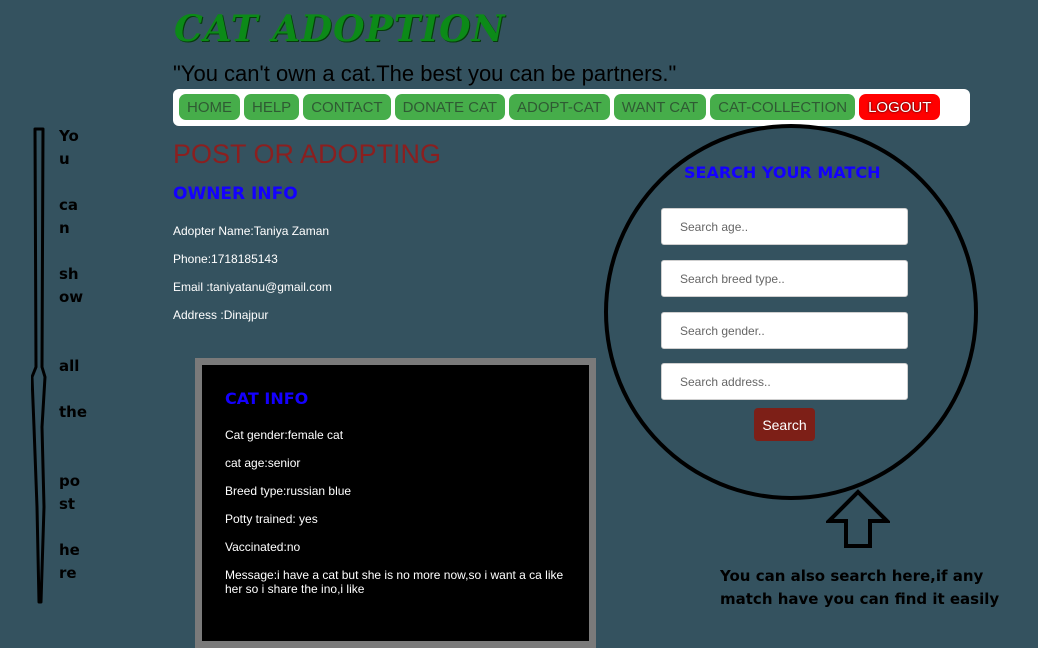 The width and height of the screenshot is (1038, 648). I want to click on cat-potty-trained: Potty trained: yes, so click(271, 519).